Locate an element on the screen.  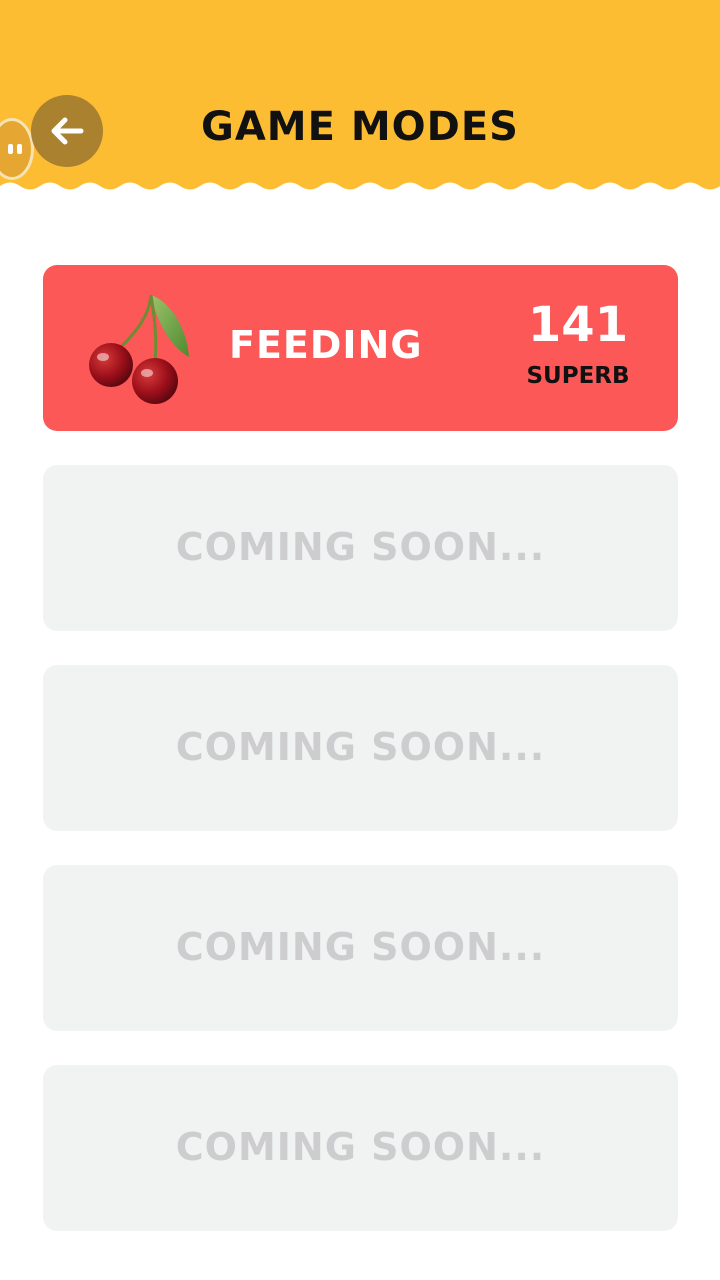
cherry-icon is located at coordinates (139, 349).